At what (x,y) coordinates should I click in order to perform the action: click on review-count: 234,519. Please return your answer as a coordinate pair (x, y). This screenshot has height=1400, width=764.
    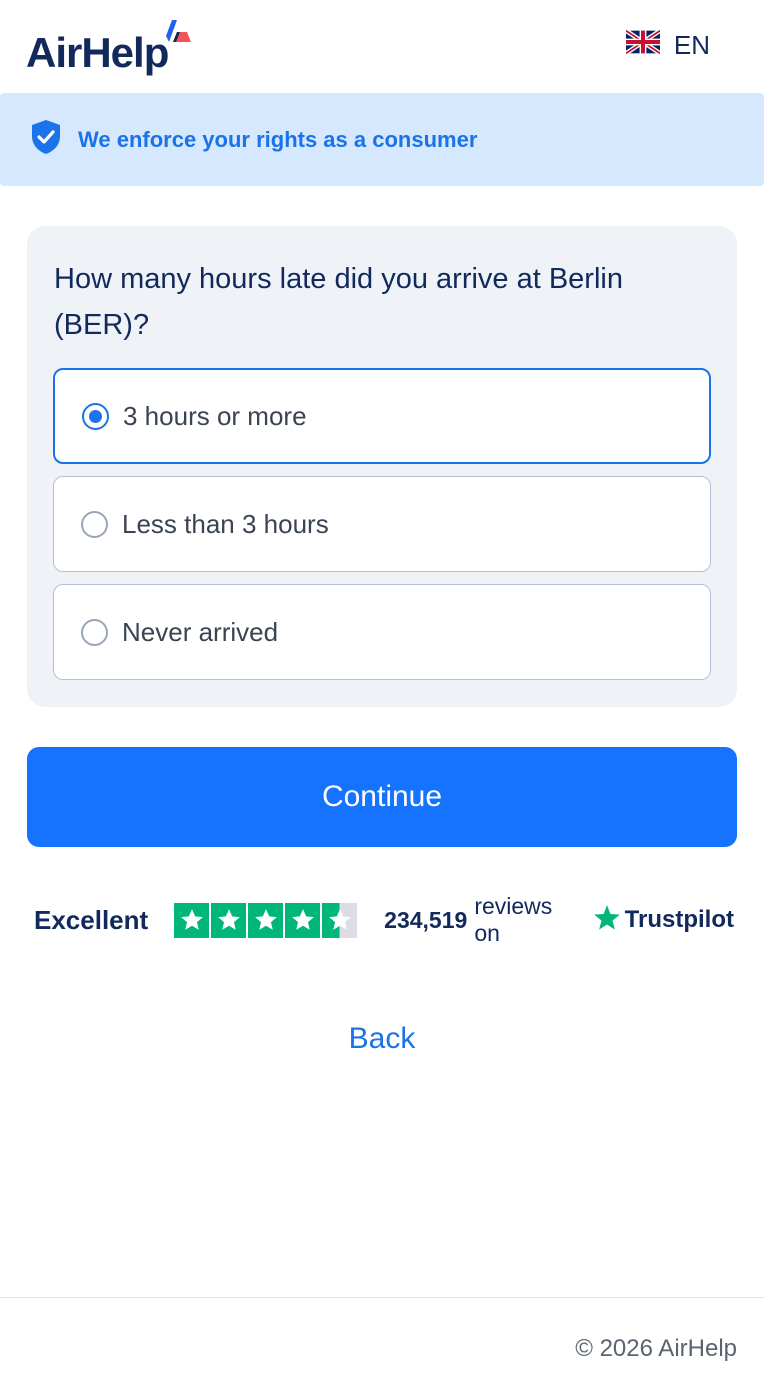
    Looking at the image, I should click on (426, 919).